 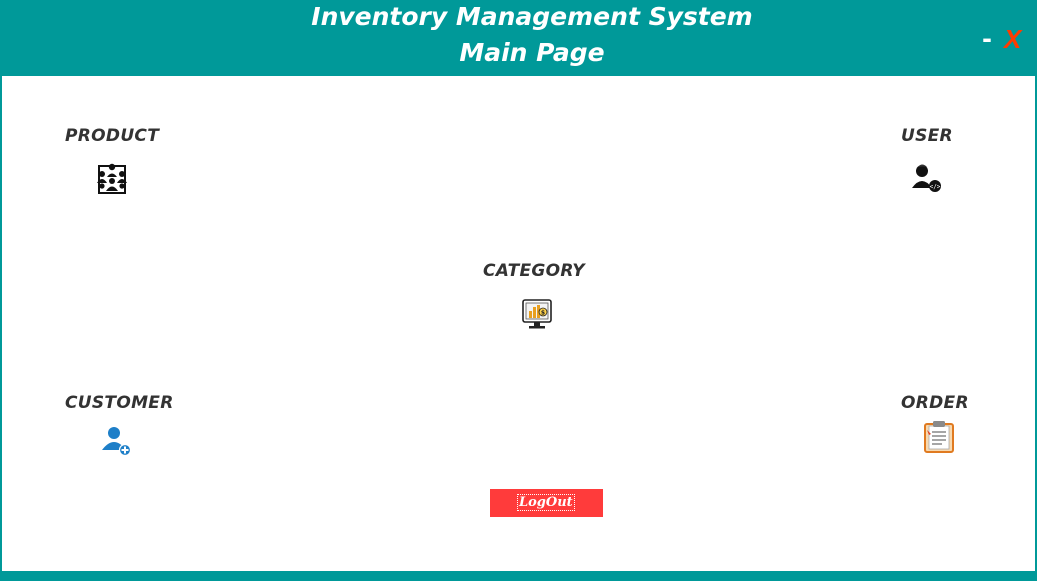 What do you see at coordinates (119, 403) in the screenshot?
I see `customer-label: CUSTOMER` at bounding box center [119, 403].